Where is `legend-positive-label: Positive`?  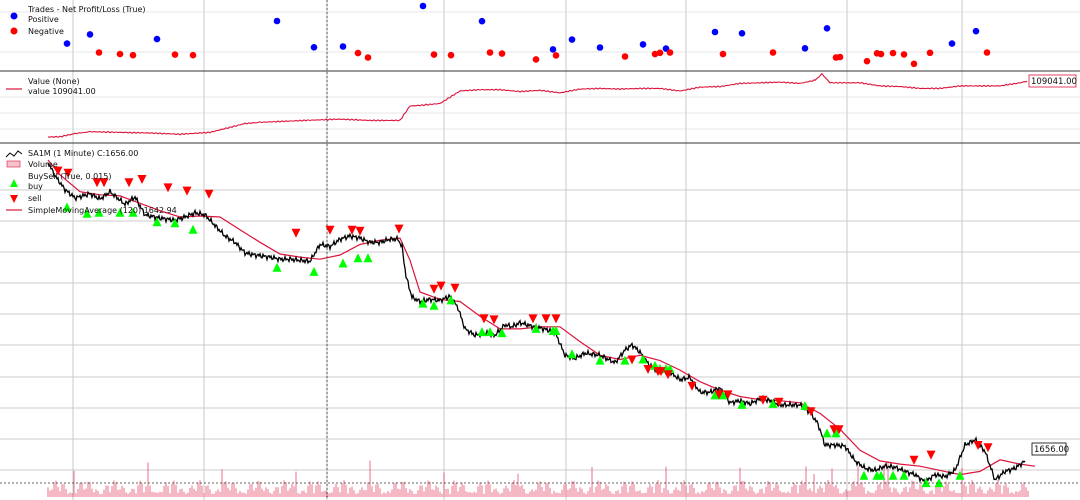
legend-positive-label: Positive is located at coordinates (43, 19).